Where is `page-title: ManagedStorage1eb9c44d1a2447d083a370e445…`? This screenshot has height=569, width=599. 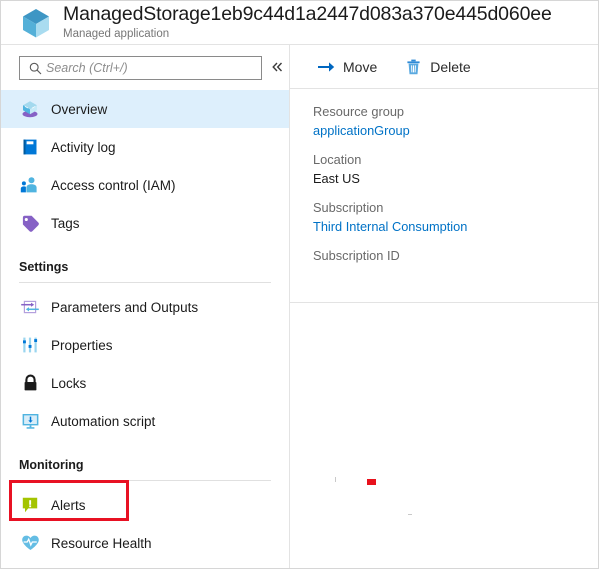 page-title: ManagedStorage1eb9c44d1a2447d083a370e445… is located at coordinates (307, 14).